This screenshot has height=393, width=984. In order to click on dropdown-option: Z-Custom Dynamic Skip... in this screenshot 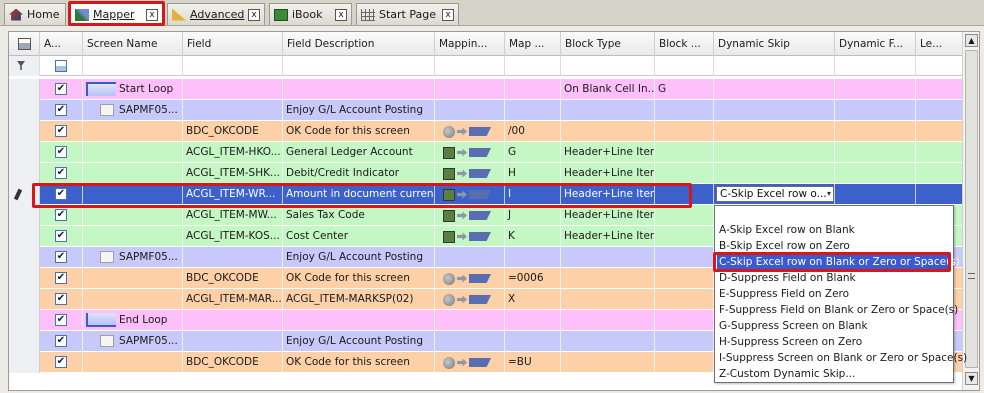, I will do `click(833, 374)`.